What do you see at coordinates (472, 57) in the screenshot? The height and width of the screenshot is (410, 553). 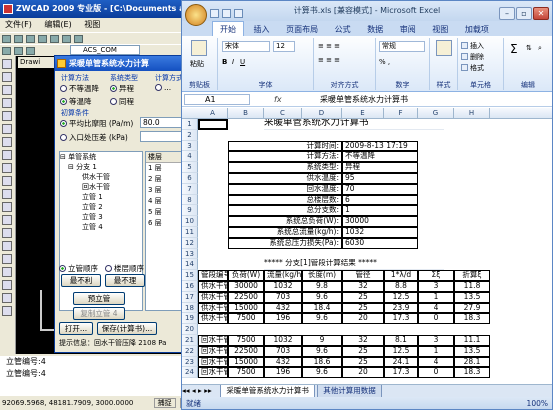 I see `delete-cells-button: 删除` at bounding box center [472, 57].